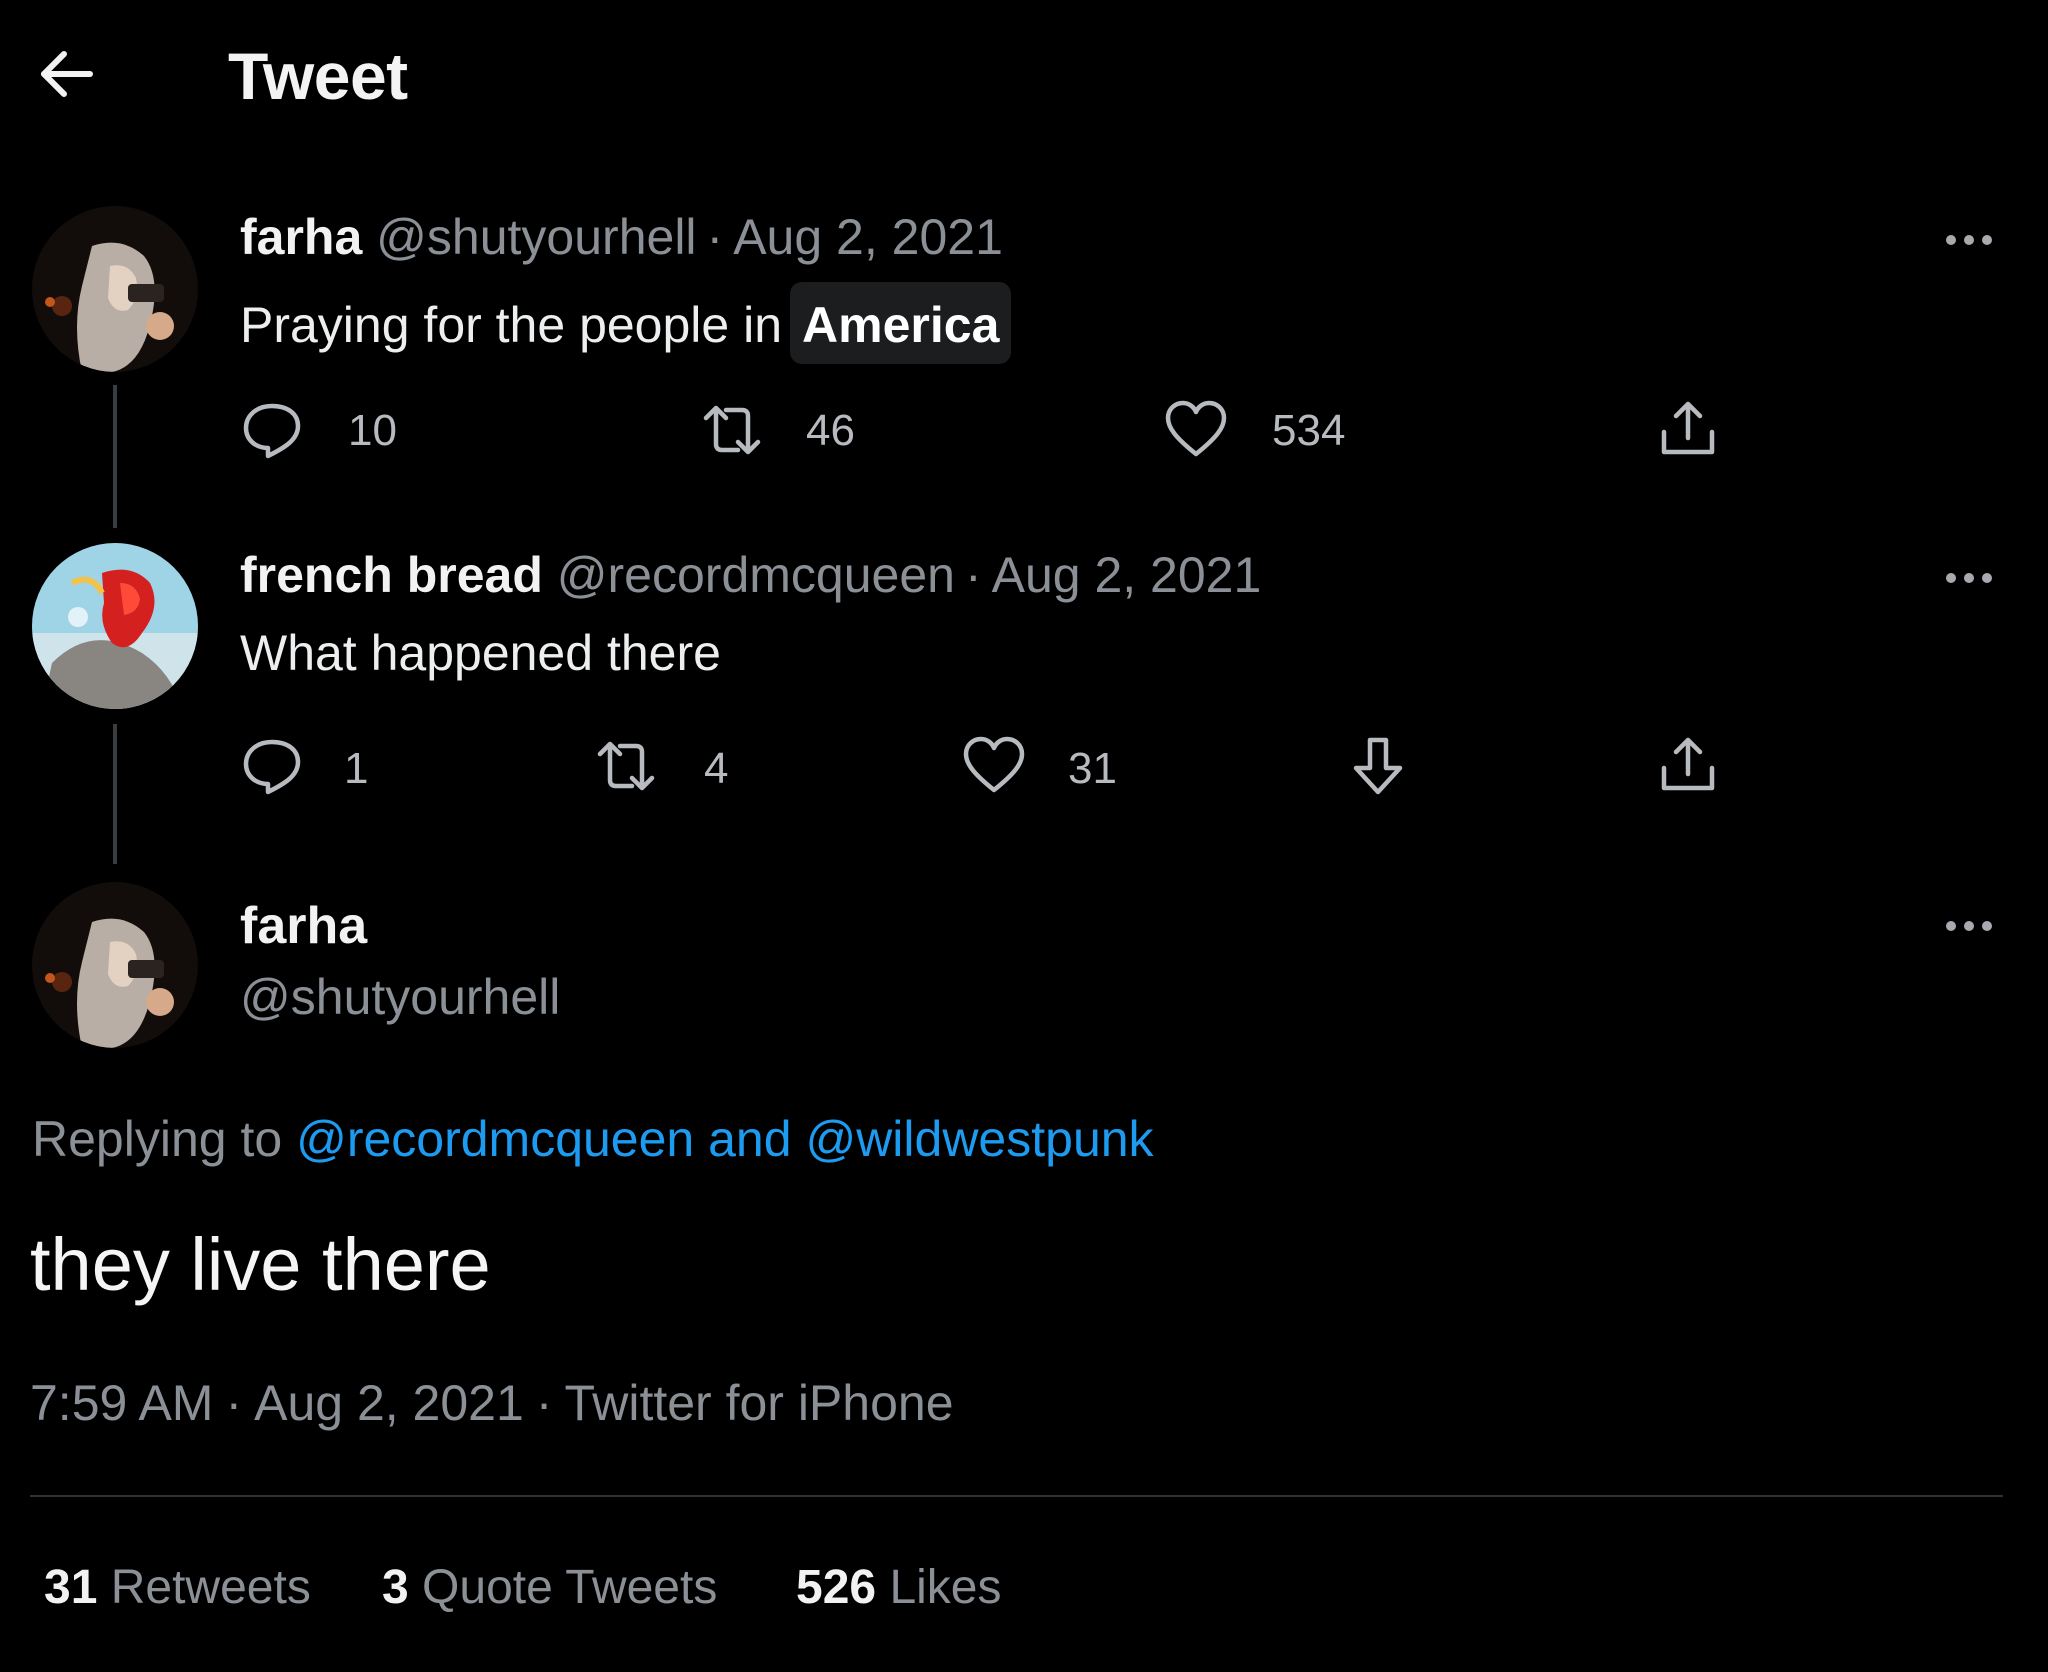  Describe the element at coordinates (830, 430) in the screenshot. I see `retweet-count: 46` at that location.